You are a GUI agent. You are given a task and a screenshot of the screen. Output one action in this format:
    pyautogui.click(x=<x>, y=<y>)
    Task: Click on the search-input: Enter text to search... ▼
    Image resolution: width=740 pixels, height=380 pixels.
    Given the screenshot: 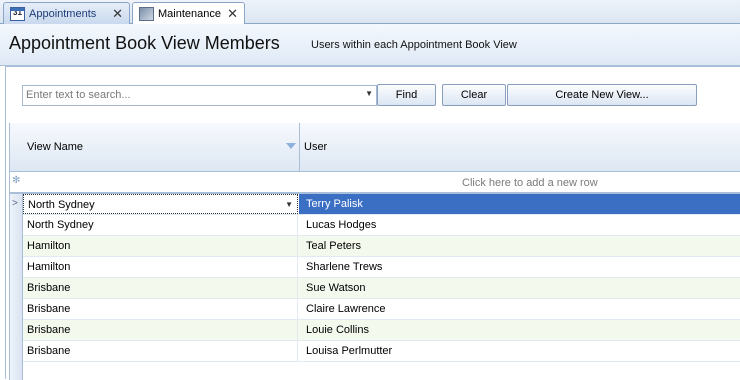 What is the action you would take?
    pyautogui.click(x=199, y=95)
    